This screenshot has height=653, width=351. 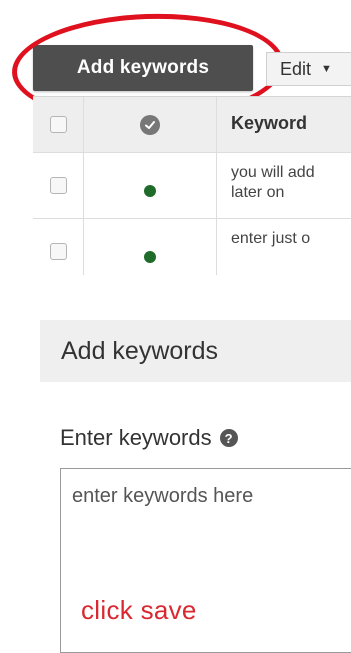 What do you see at coordinates (143, 68) in the screenshot?
I see `add-keywords-button: Add keywords` at bounding box center [143, 68].